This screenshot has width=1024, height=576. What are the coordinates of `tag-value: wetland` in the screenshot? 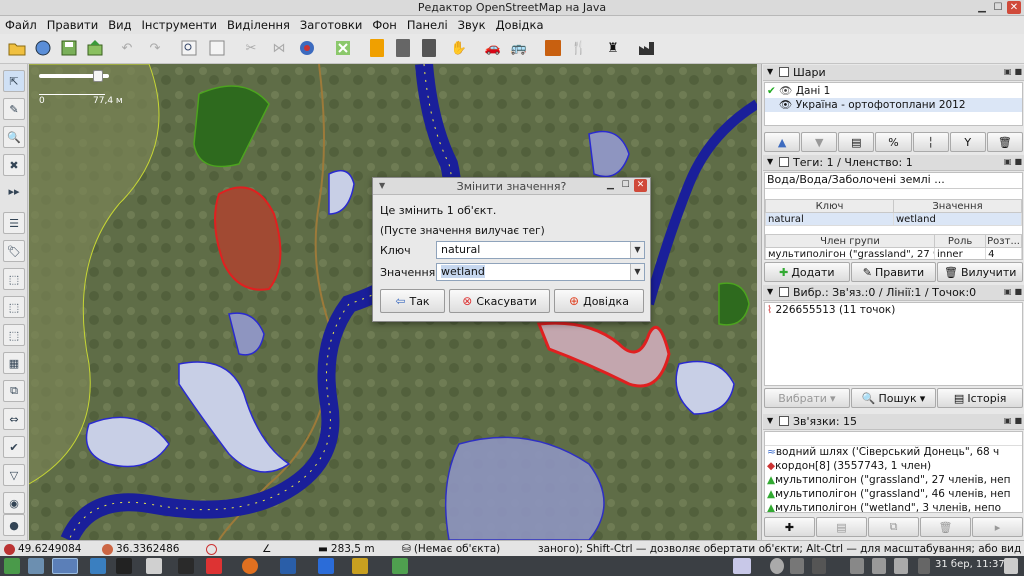 It's located at (957, 219).